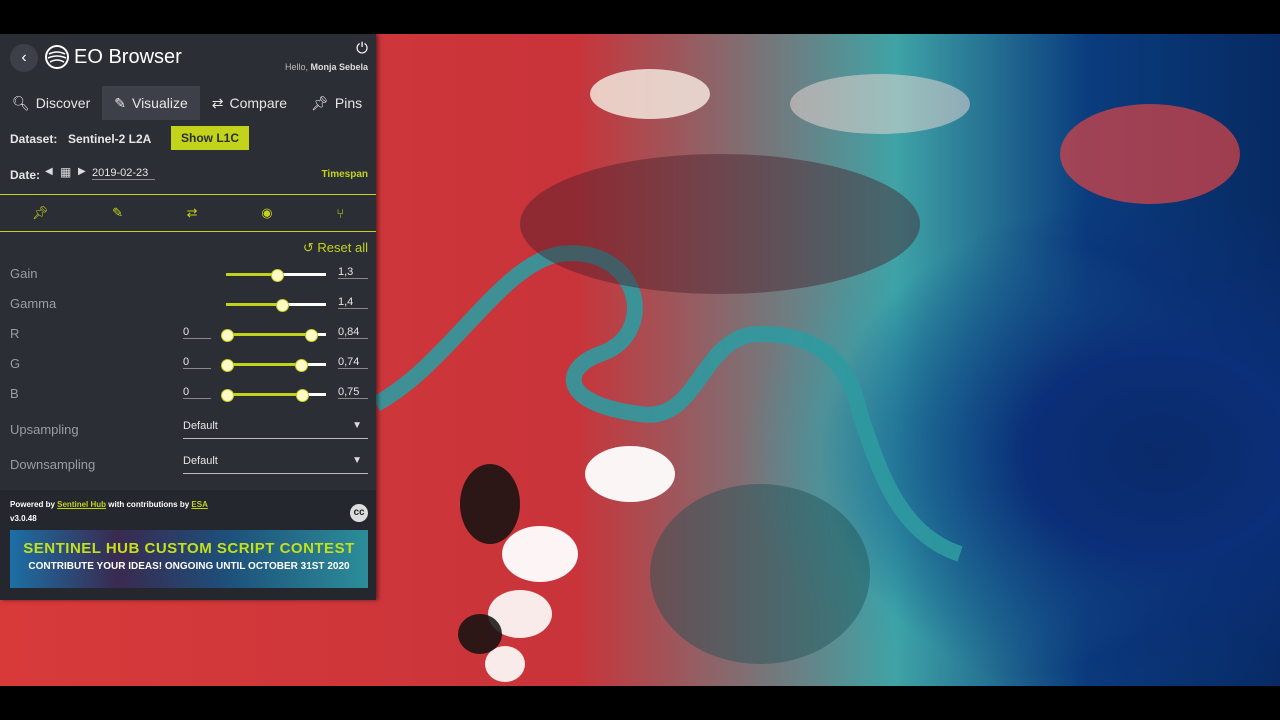 This screenshot has width=1280, height=720. Describe the element at coordinates (275, 464) in the screenshot. I see `downsampling-select: Default ▼` at that location.